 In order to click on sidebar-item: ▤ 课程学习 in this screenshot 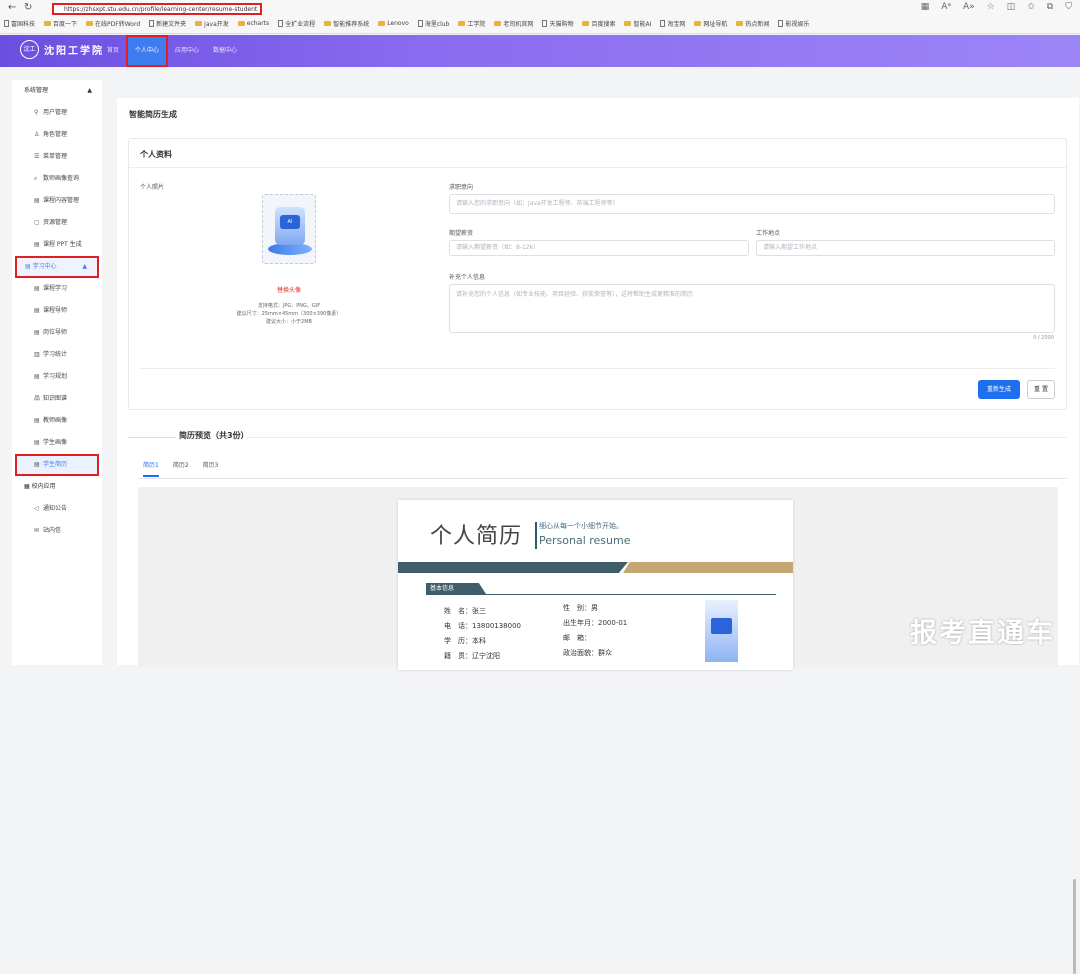, I will do `click(57, 289)`.